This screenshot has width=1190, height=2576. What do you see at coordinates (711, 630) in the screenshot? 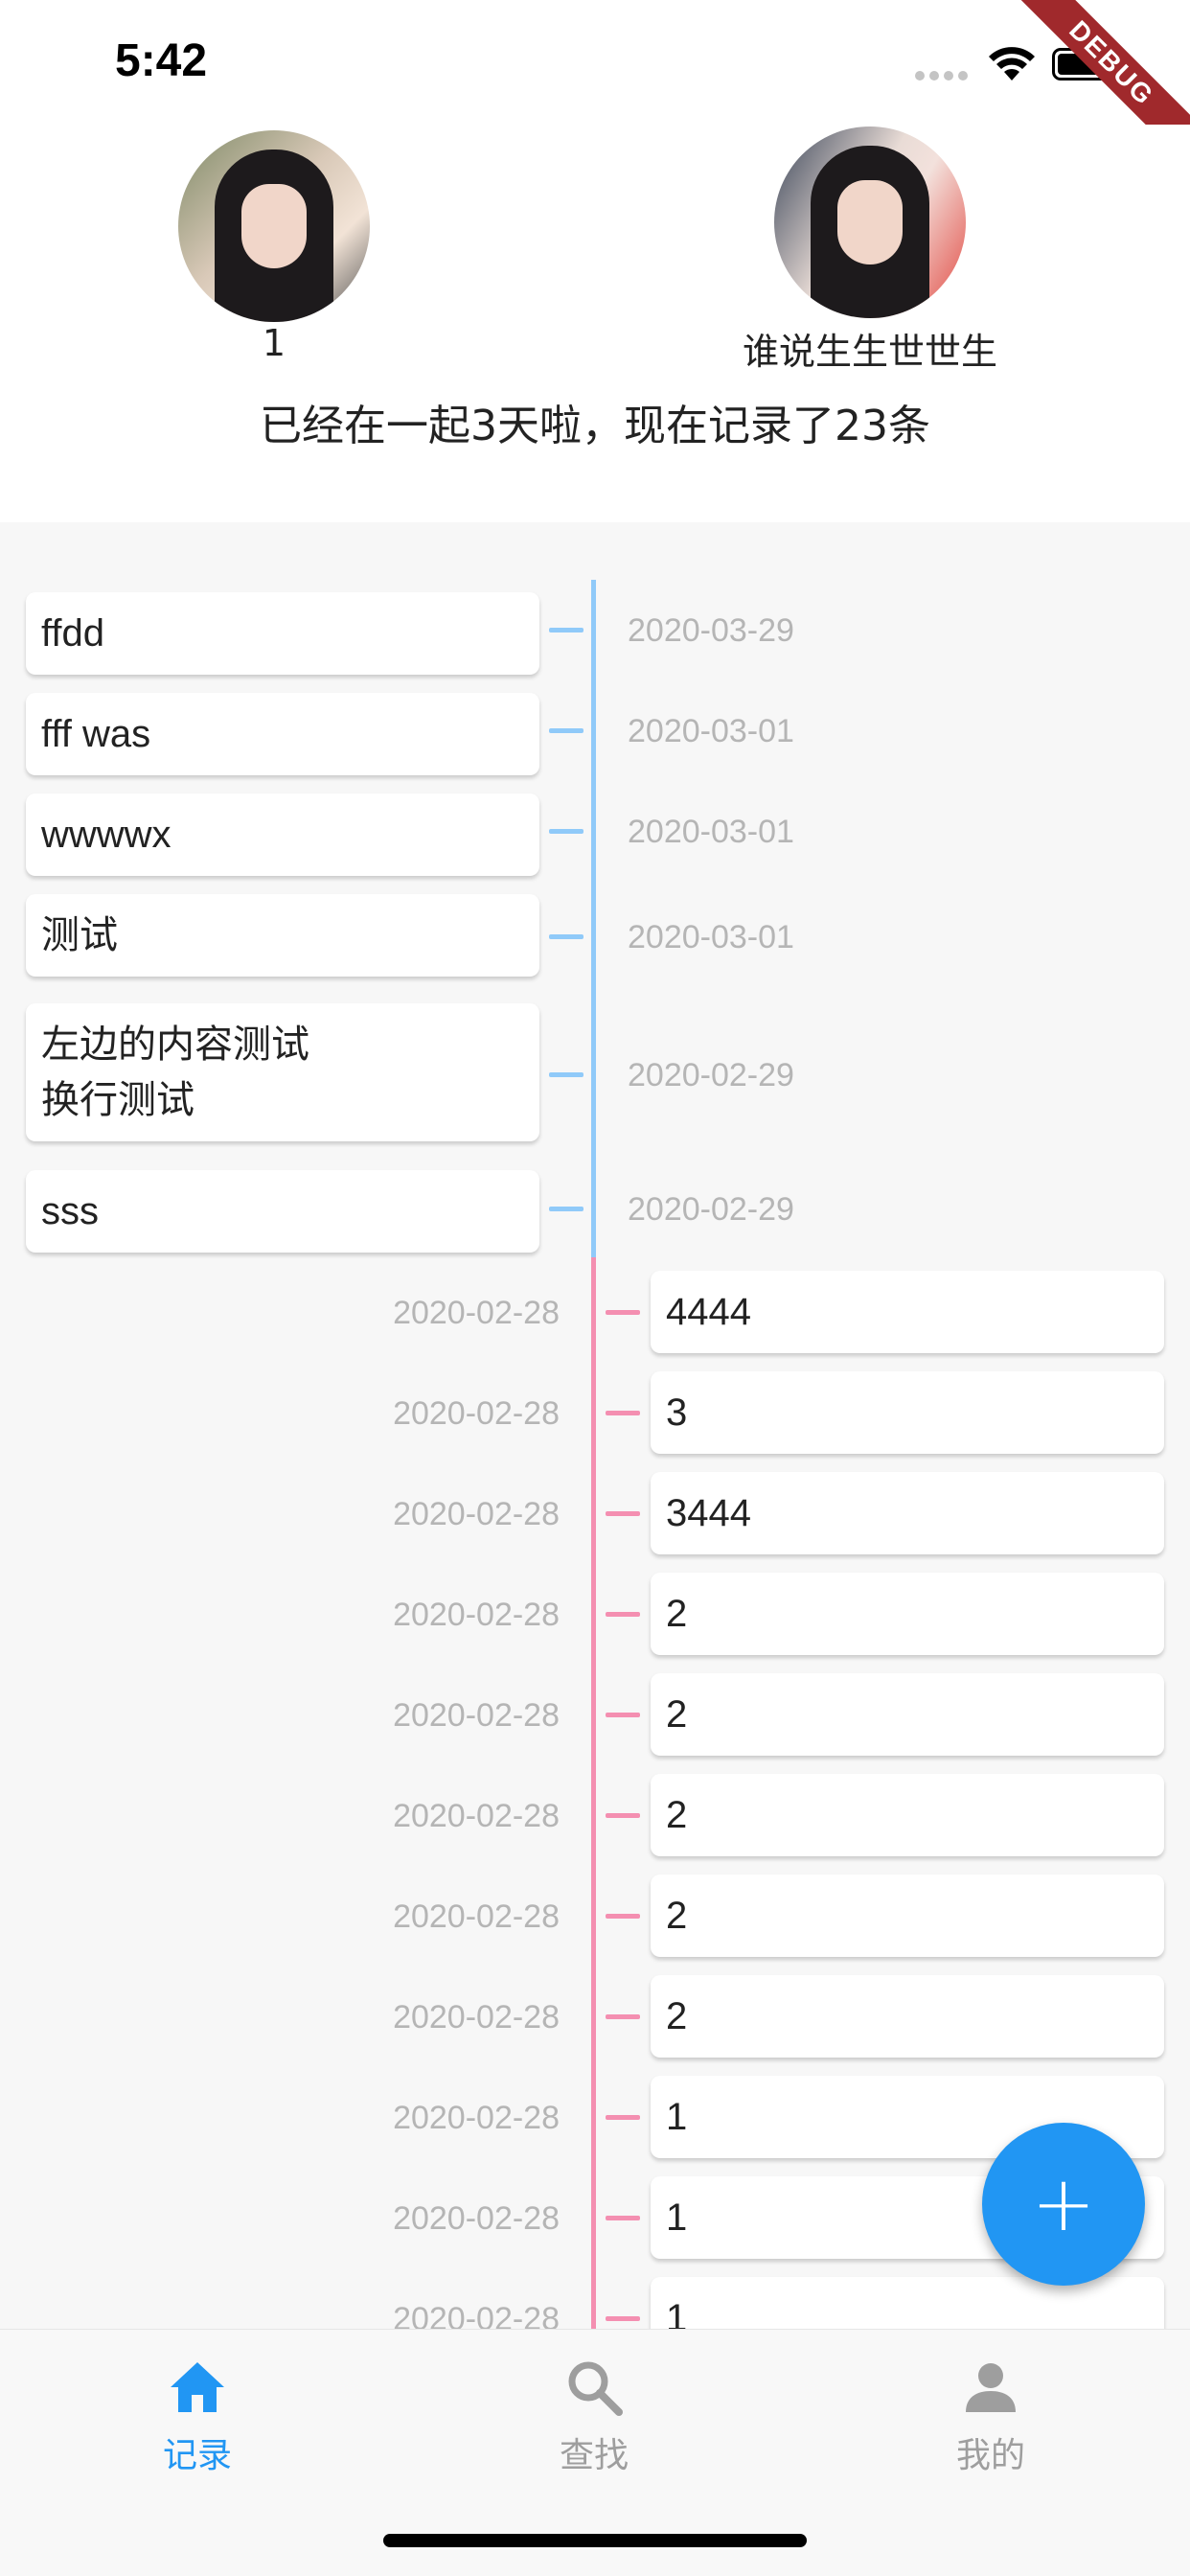
I see `timeline-date: 2020-03-29` at bounding box center [711, 630].